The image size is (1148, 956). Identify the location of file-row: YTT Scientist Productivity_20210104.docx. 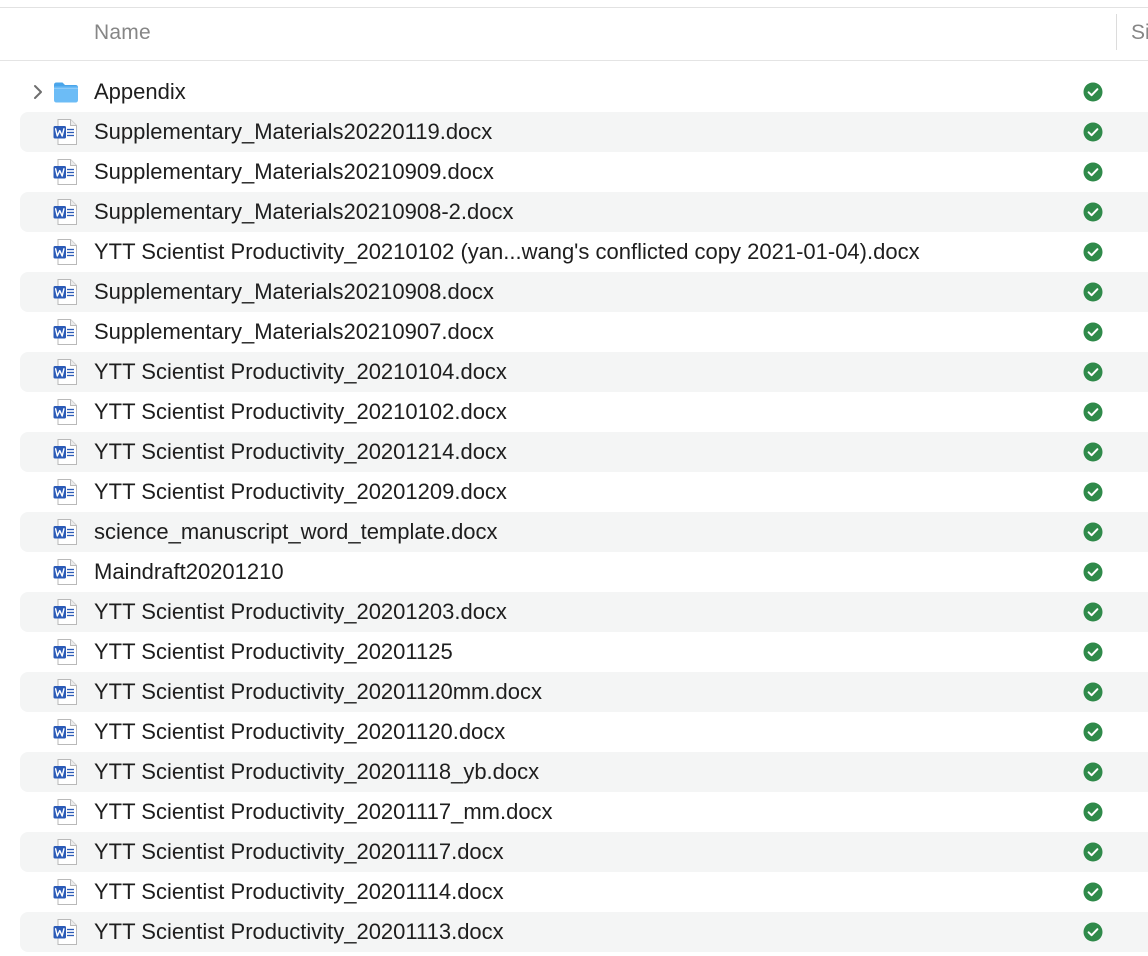
(584, 372).